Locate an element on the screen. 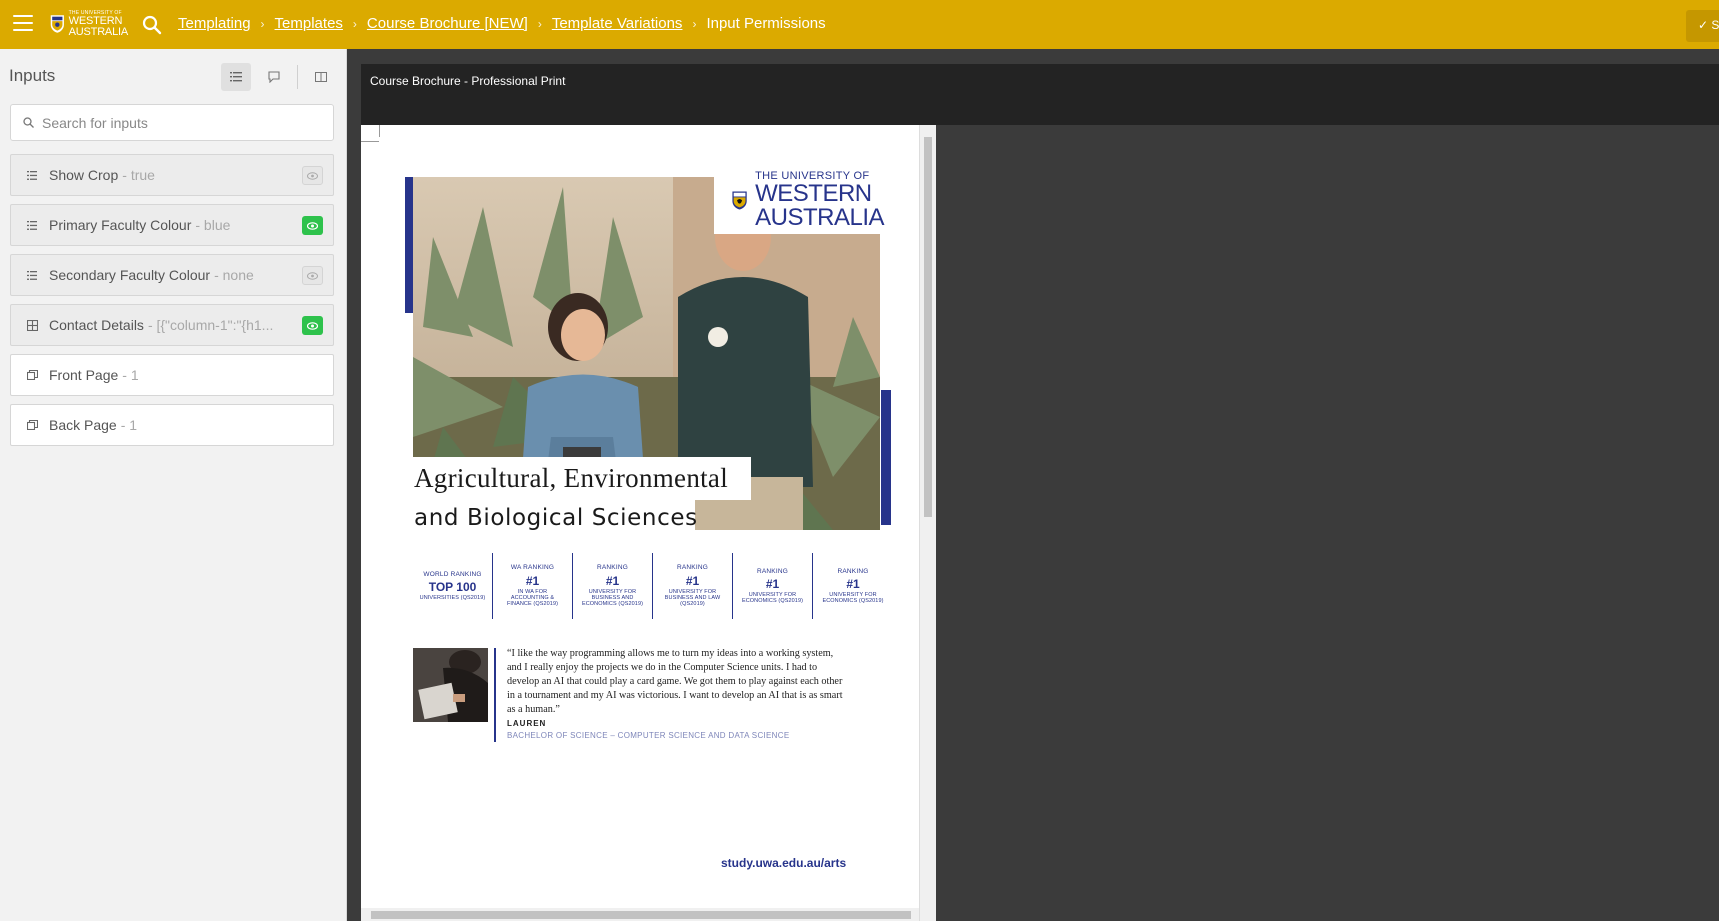 This screenshot has width=1719, height=921. stat-caption: UNIVERSITIES (QS2019) is located at coordinates (452, 597).